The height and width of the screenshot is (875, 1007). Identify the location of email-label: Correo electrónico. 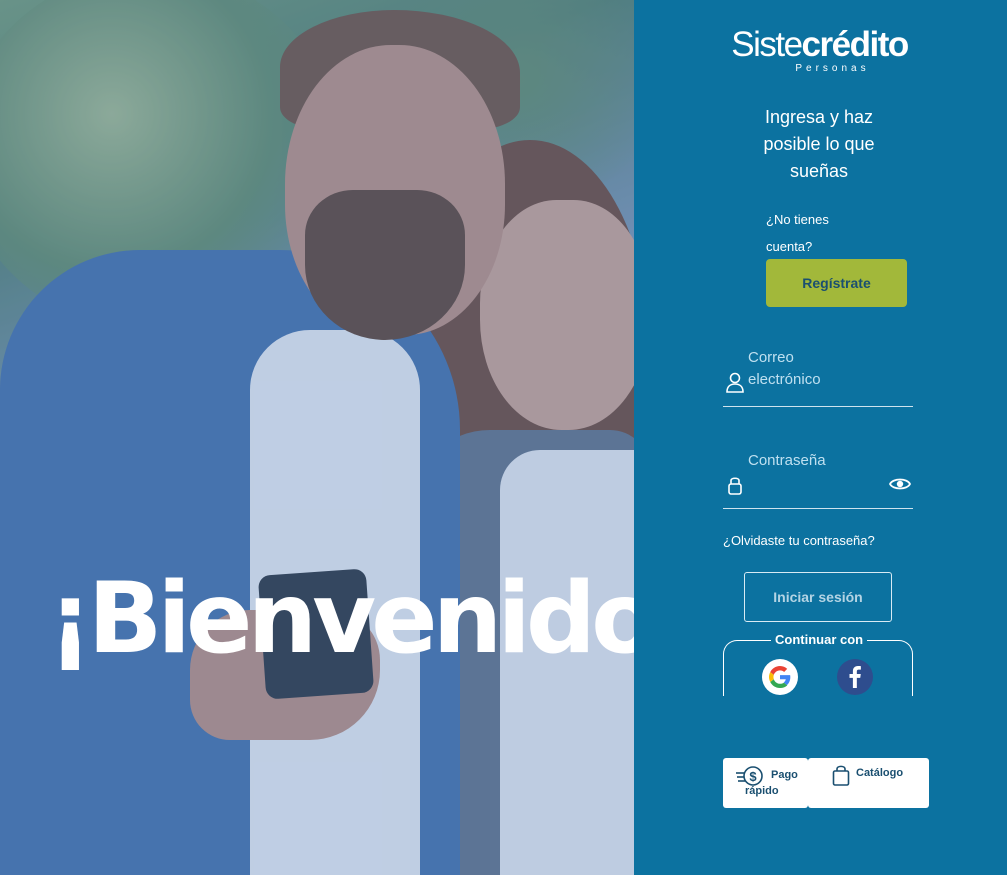
(784, 368).